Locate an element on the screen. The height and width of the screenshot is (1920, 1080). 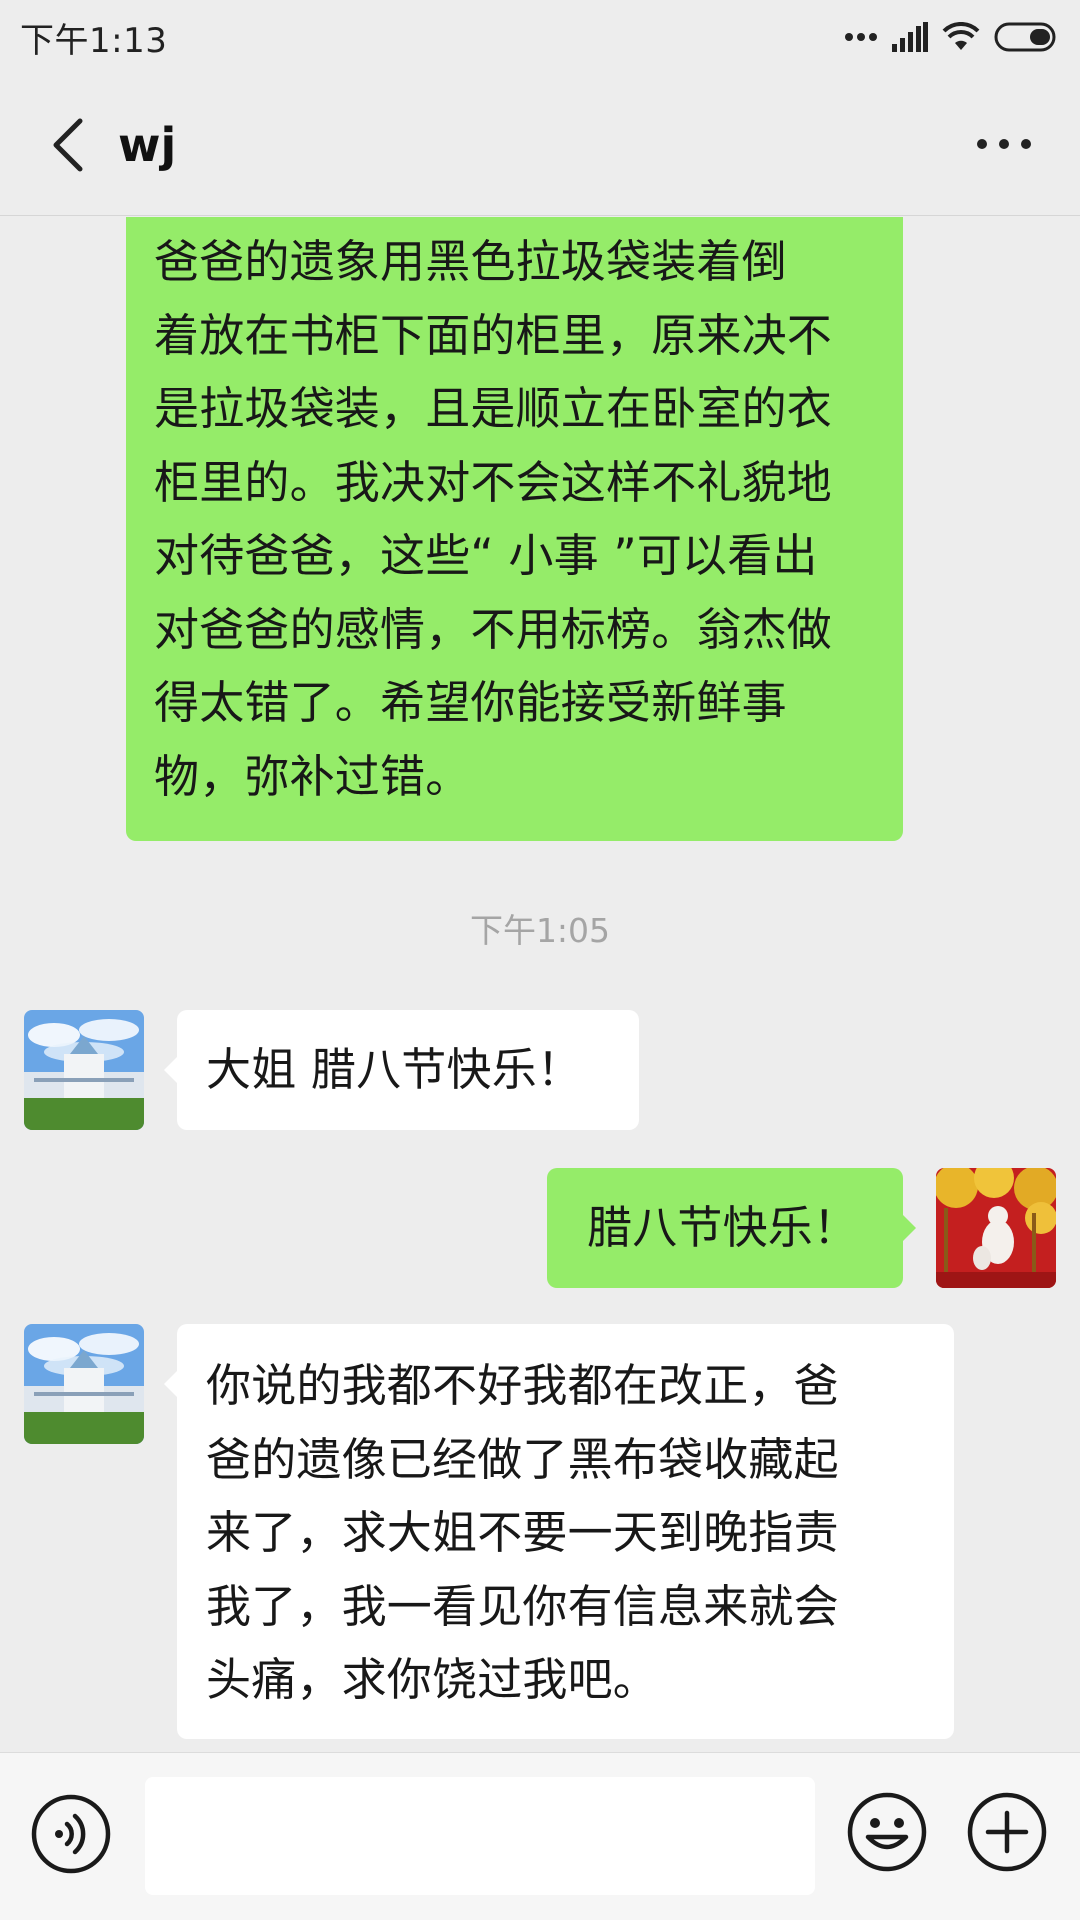
back-button is located at coordinates (68, 145).